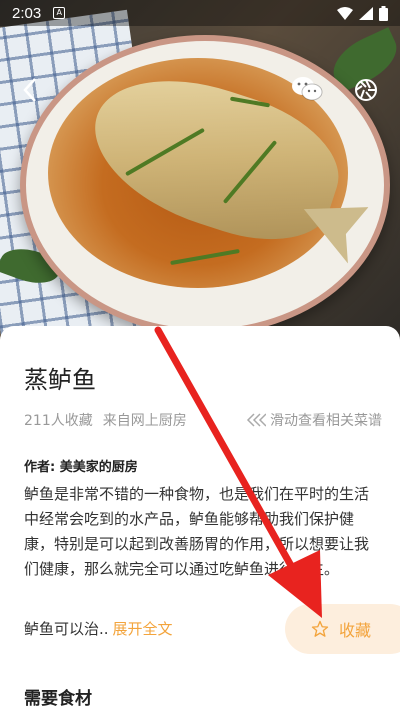  Describe the element at coordinates (40, 467) in the screenshot. I see `author-label: 作者:` at that location.